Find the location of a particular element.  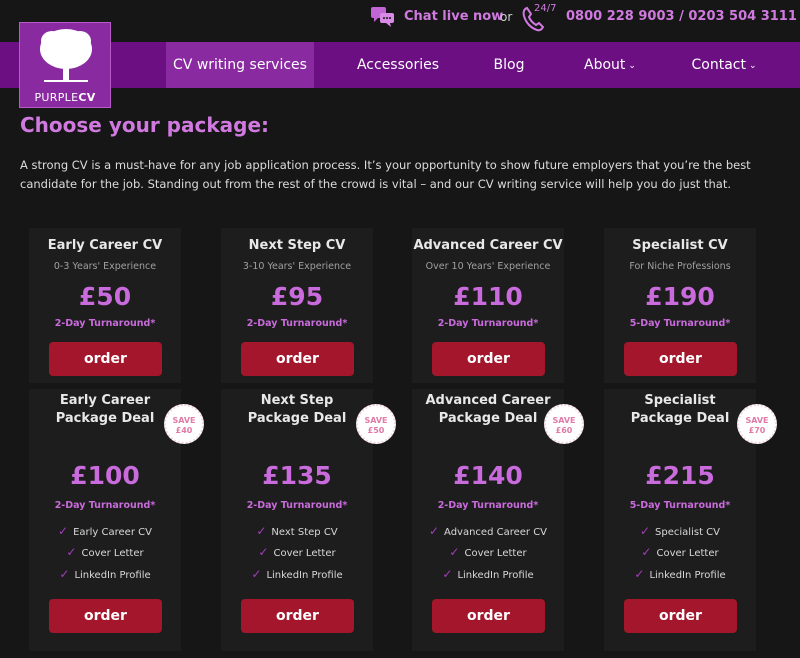

site-logo: PURPLECV is located at coordinates (65, 65).